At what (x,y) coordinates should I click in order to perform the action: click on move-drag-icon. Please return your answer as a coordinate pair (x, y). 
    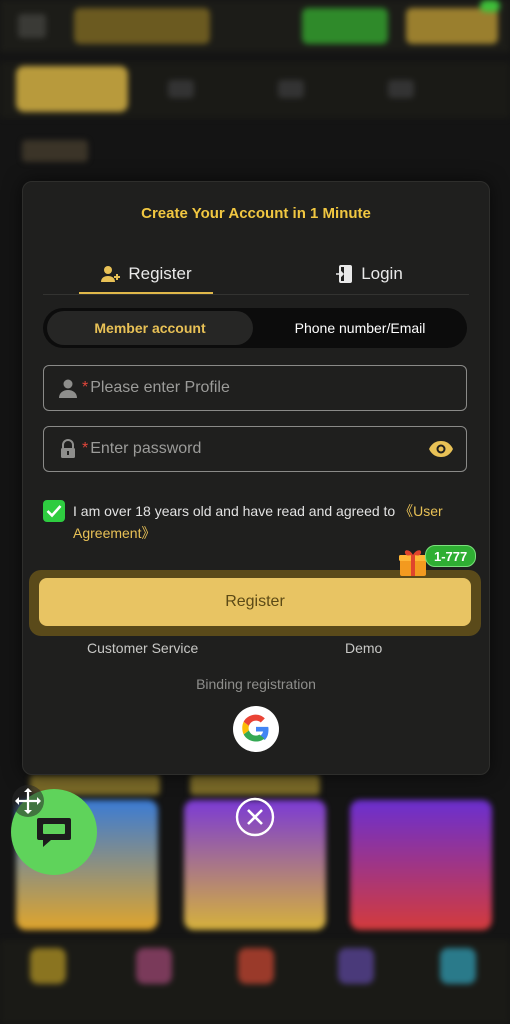
    Looking at the image, I should click on (28, 801).